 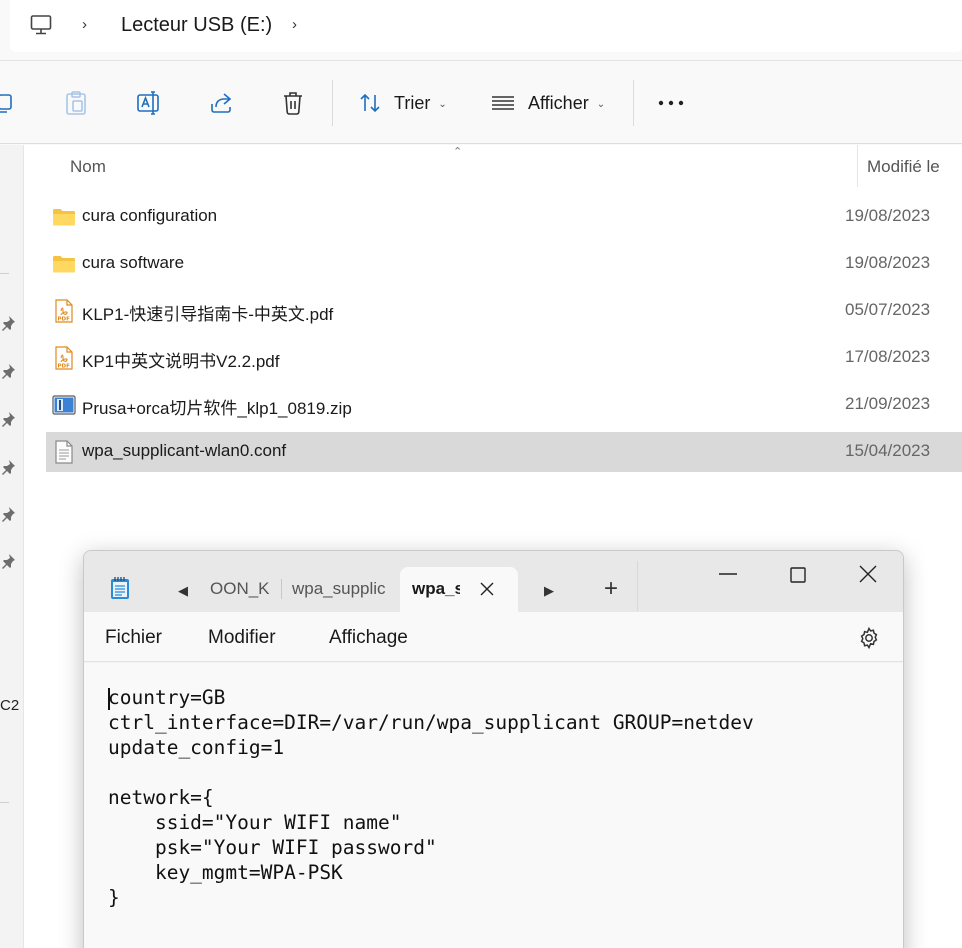 I want to click on sort-arrows-icon, so click(x=370, y=103).